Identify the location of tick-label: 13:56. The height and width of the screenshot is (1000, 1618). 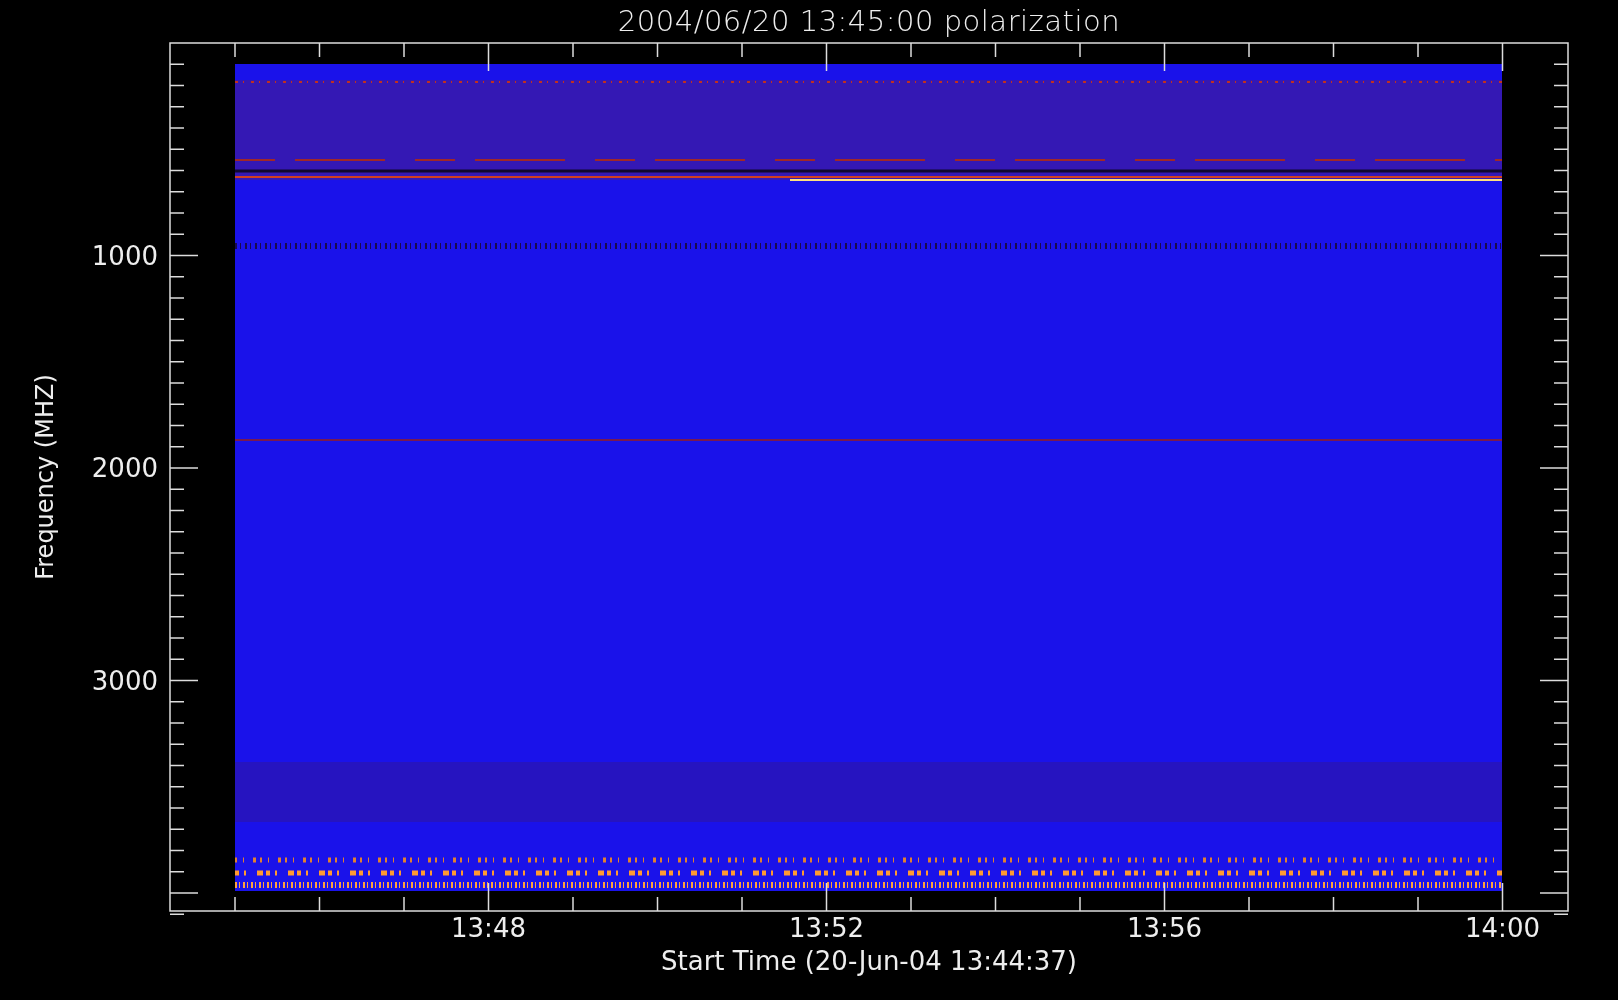
(1164, 928).